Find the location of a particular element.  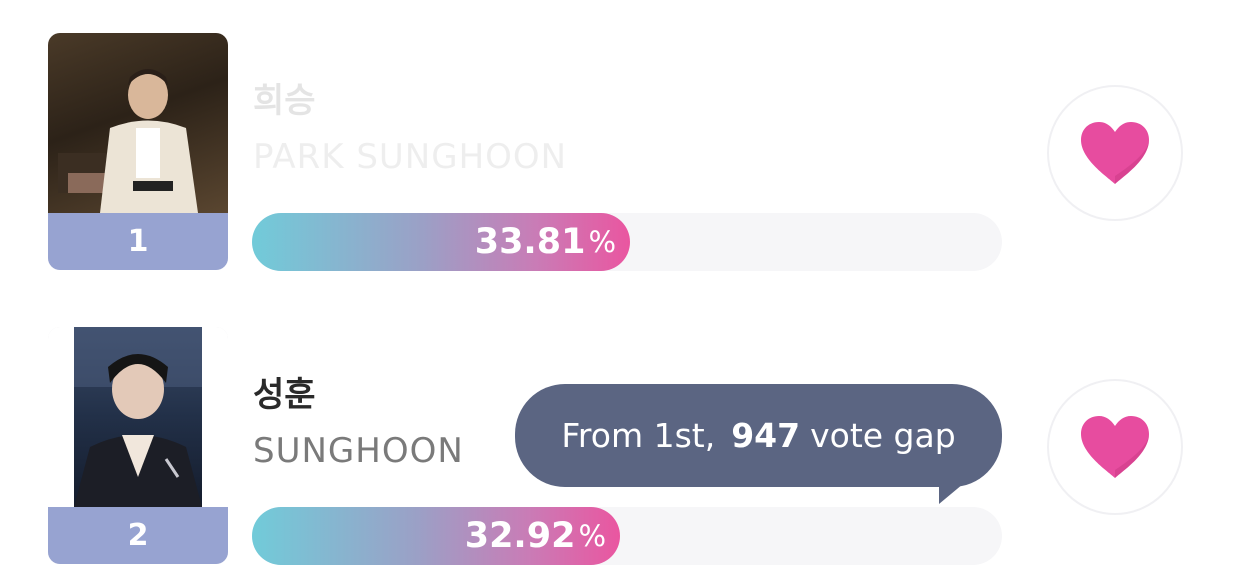

name-english: SUNGHOON is located at coordinates (358, 451).